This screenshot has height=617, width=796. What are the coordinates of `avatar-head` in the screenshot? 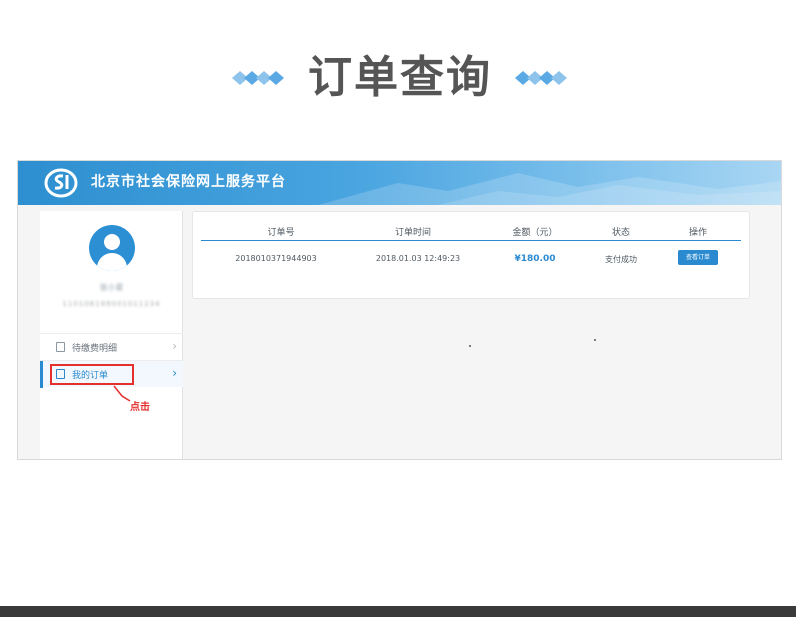 It's located at (112, 242).